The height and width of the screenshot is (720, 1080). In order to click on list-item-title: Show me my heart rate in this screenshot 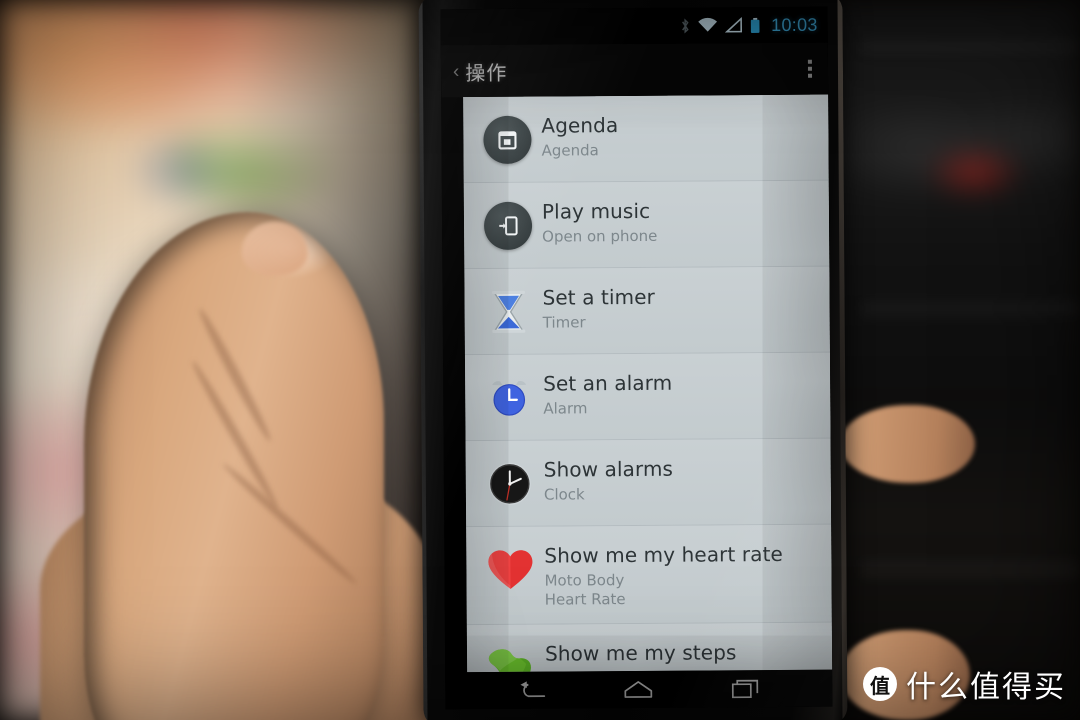, I will do `click(663, 554)`.